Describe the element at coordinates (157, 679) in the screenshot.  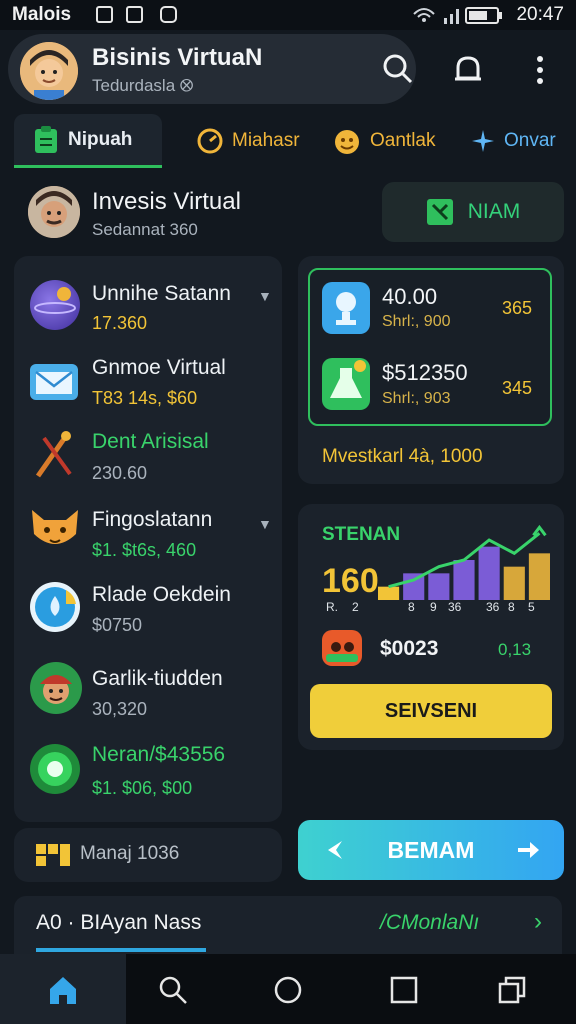
I see `list-item-title: Garlik-tiudden` at that location.